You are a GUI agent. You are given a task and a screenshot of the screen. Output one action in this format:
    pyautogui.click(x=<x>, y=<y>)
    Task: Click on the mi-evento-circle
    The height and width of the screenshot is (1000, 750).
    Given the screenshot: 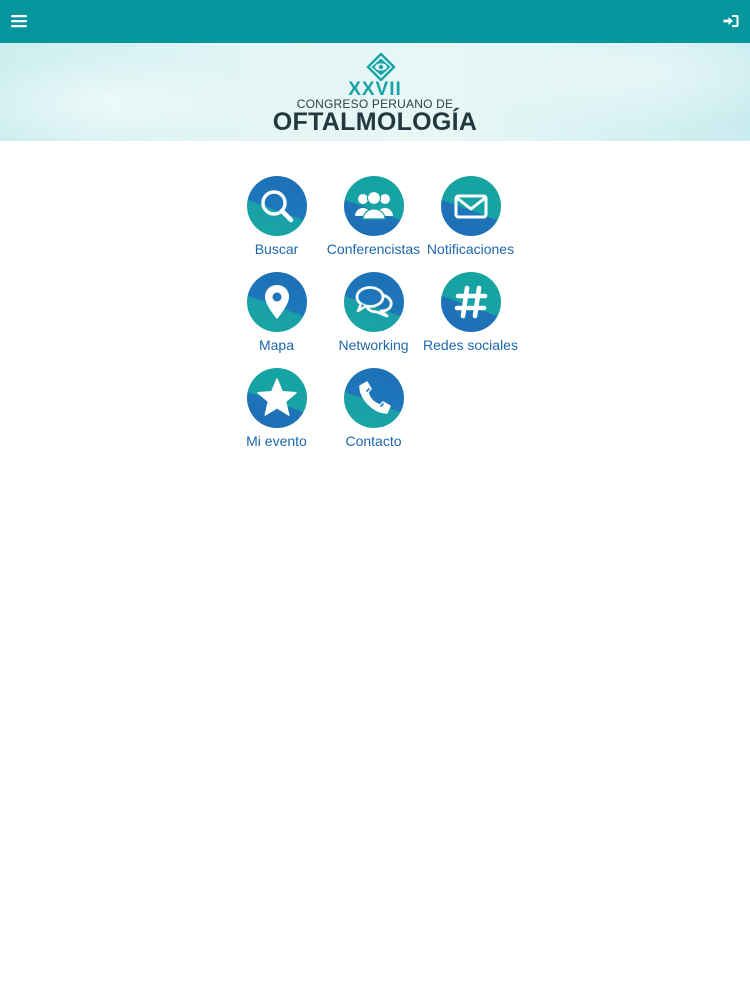 What is the action you would take?
    pyautogui.click(x=276, y=398)
    